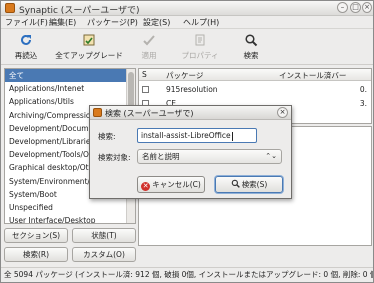 Image resolution: width=374 pixels, height=283 pixels. I want to click on close-icon: ×, so click(367, 7).